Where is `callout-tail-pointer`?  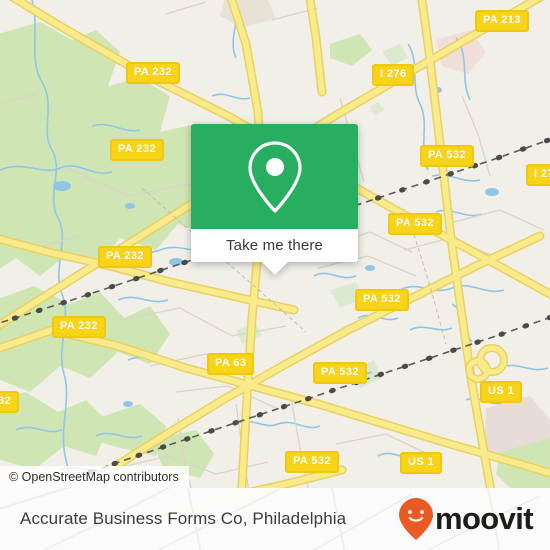
callout-tail-pointer is located at coordinates (274, 268).